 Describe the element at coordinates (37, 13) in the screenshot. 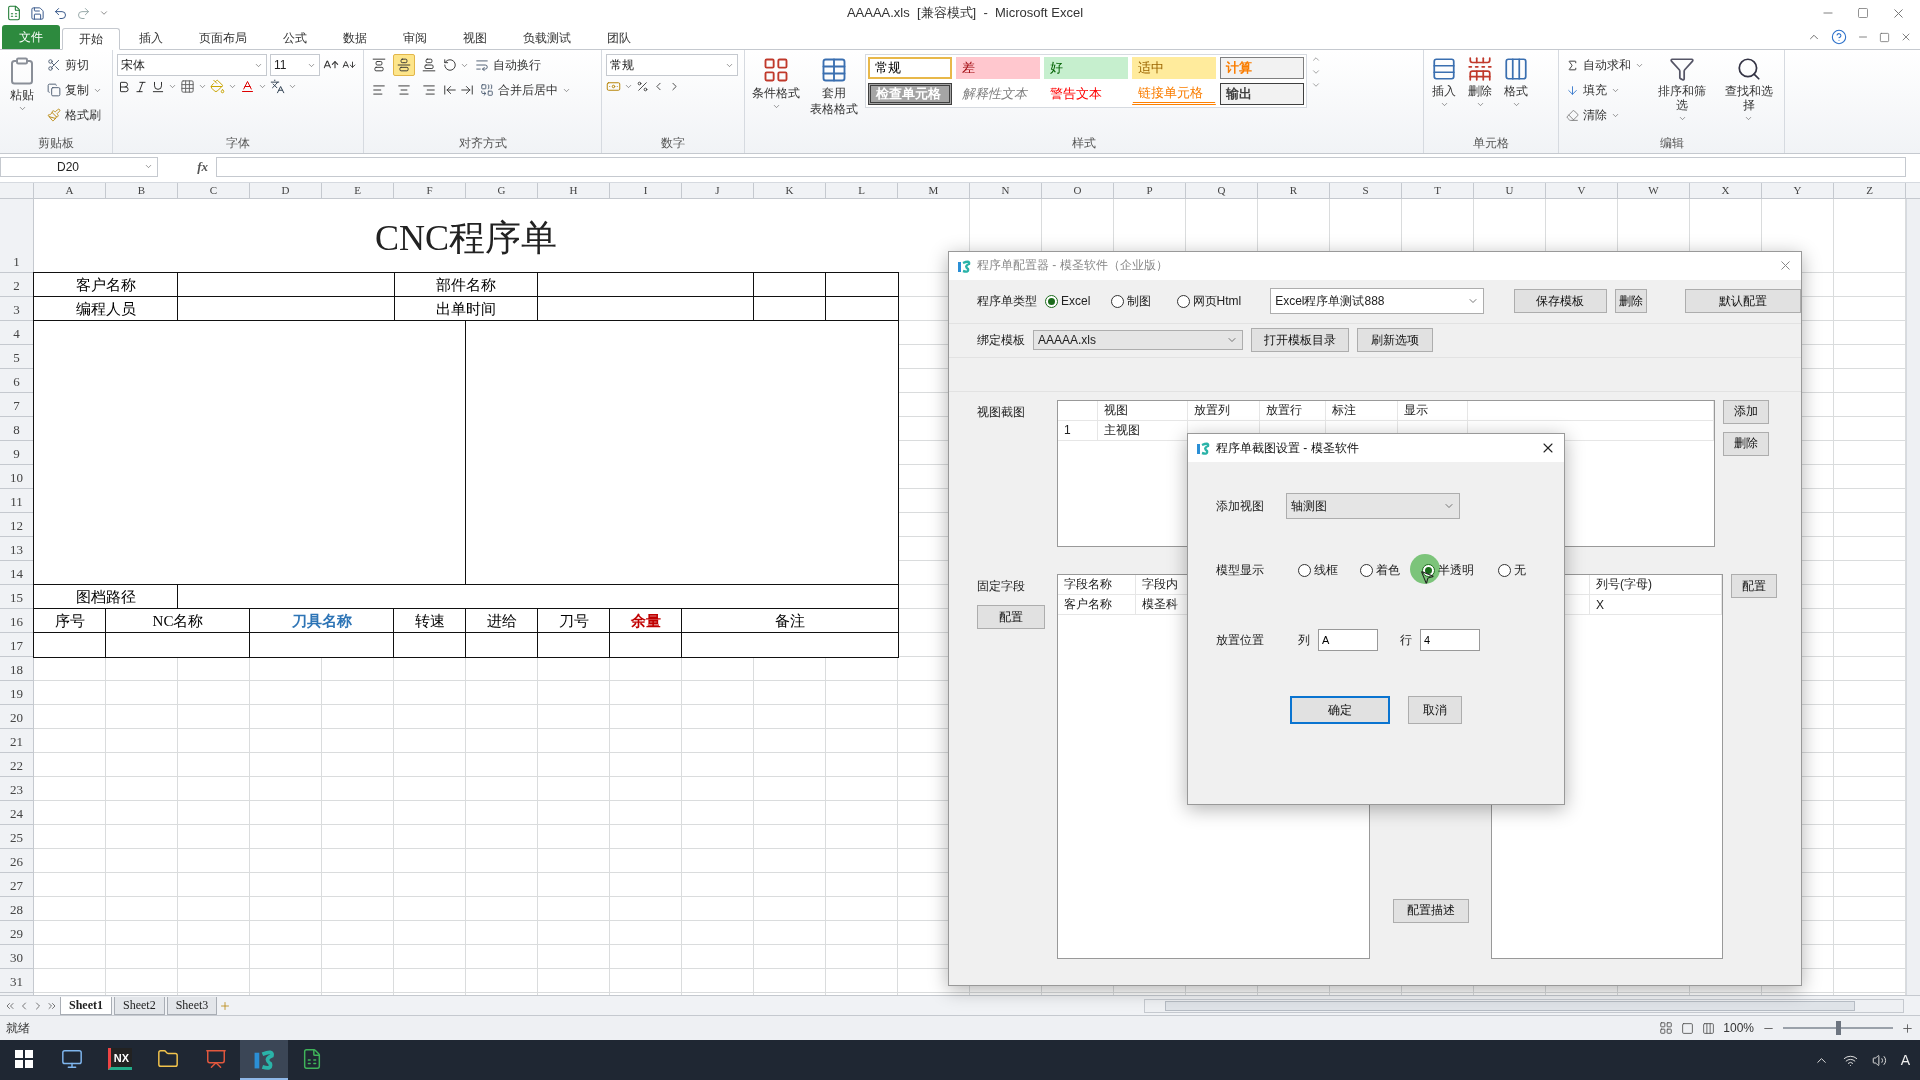

I see `save-icon` at that location.